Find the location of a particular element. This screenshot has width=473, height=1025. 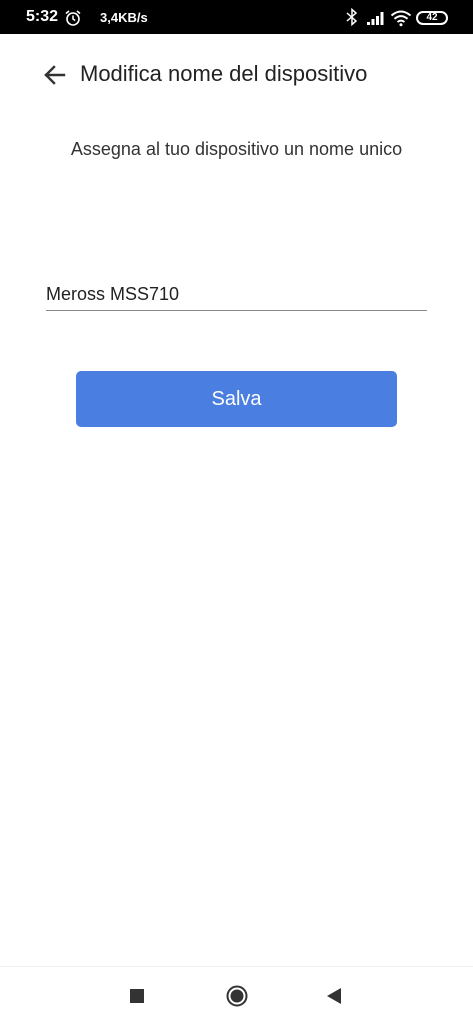

status-bar: 5:32 3,4KB/s 42 is located at coordinates (236, 17).